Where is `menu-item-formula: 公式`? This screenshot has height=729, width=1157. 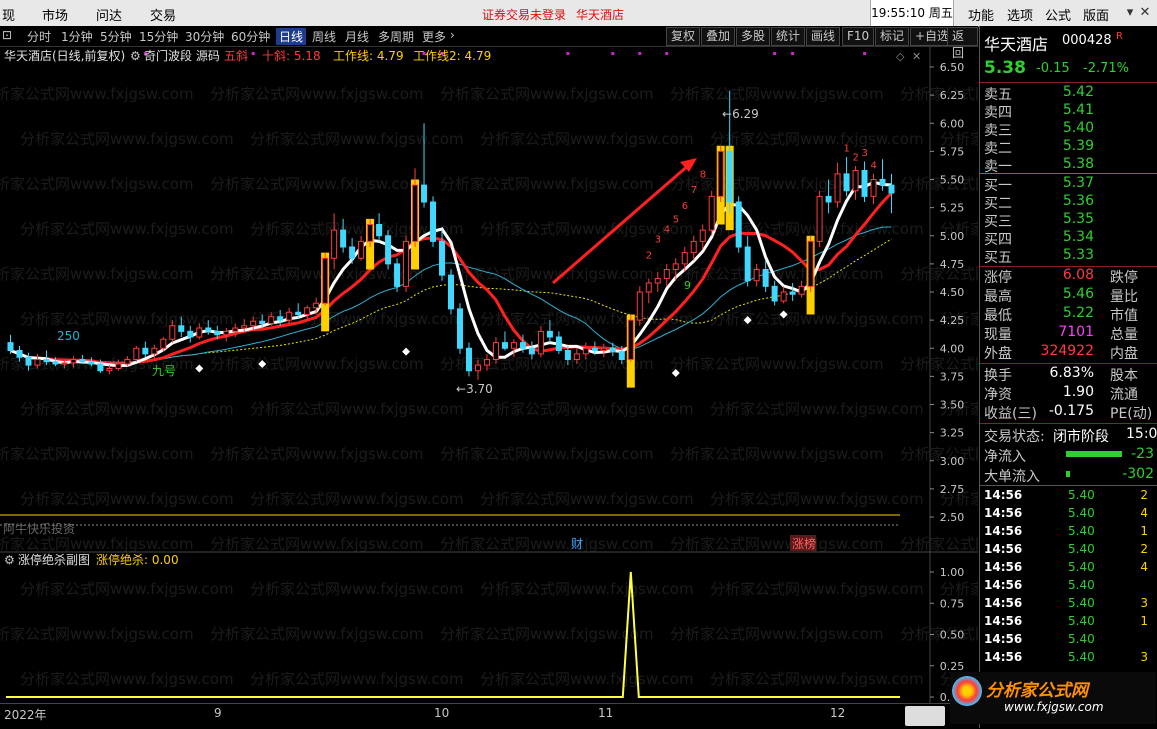 menu-item-formula: 公式 is located at coordinates (1058, 14).